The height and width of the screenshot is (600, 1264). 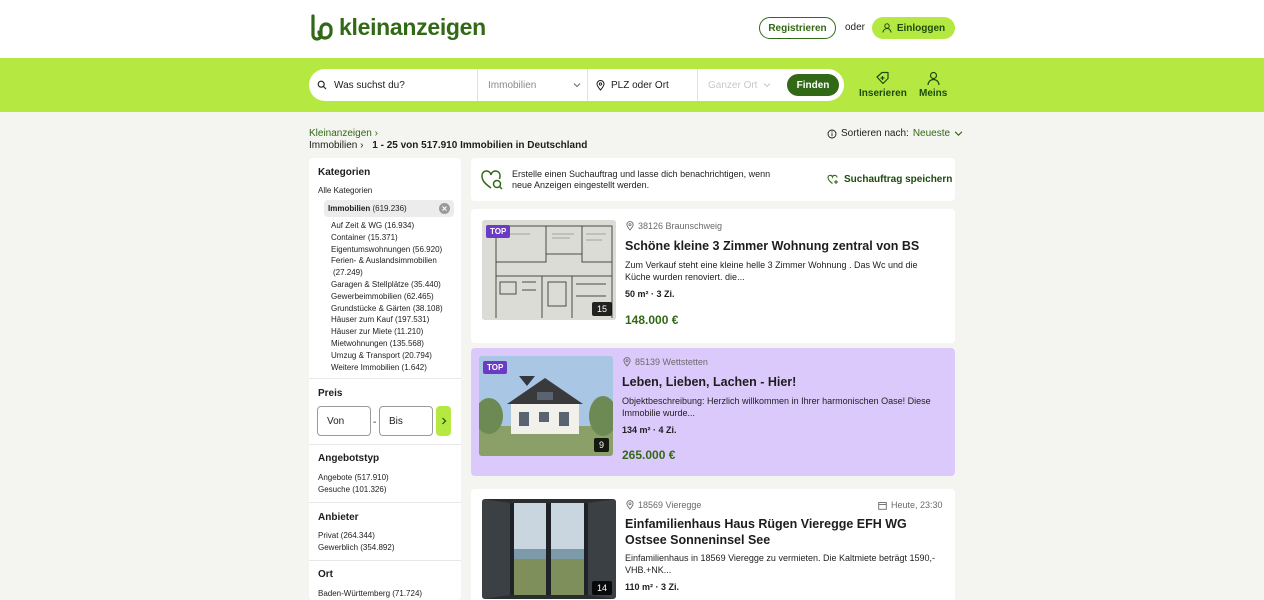 What do you see at coordinates (343, 133) in the screenshot?
I see `breadcrumb-root: Kleinanzeigen ›` at bounding box center [343, 133].